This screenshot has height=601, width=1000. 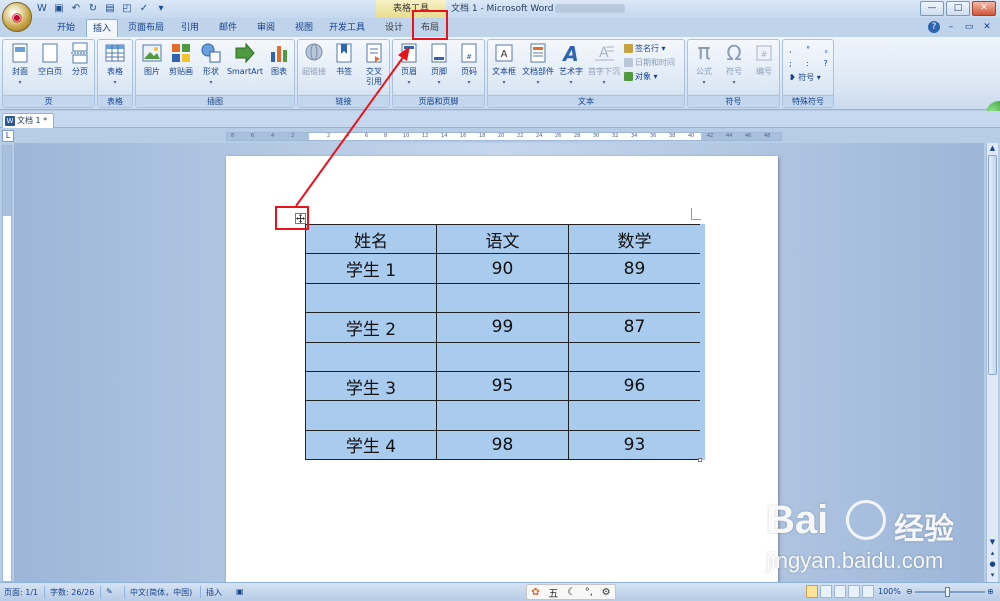 I want to click on ime-moon-icon: ☾, so click(x=571, y=592).